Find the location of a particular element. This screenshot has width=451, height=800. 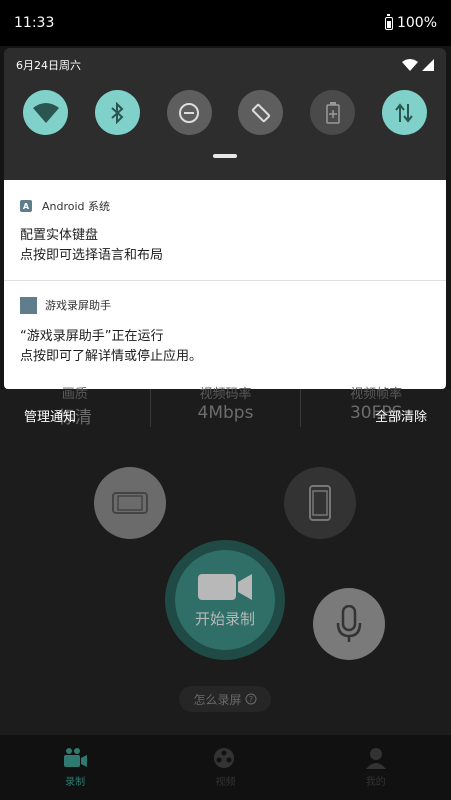

battery-percent: 100% is located at coordinates (416, 23).